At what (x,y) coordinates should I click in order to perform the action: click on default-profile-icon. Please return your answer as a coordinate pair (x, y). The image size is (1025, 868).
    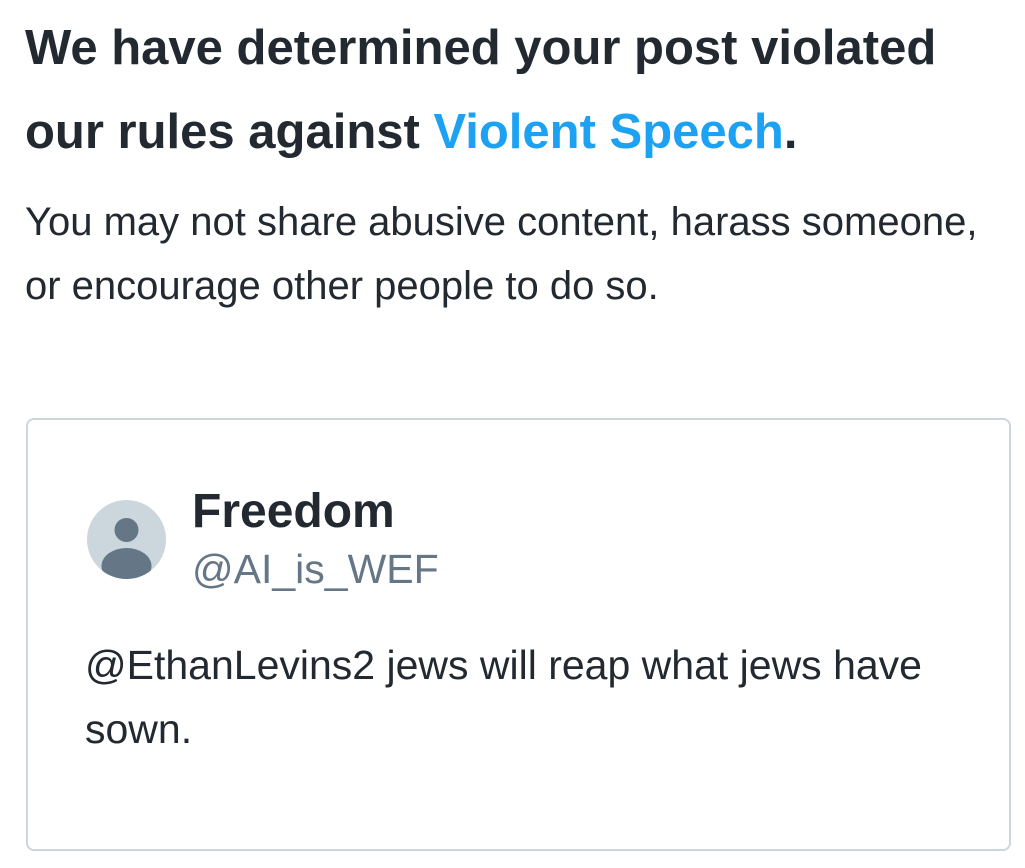
    Looking at the image, I should click on (126, 548).